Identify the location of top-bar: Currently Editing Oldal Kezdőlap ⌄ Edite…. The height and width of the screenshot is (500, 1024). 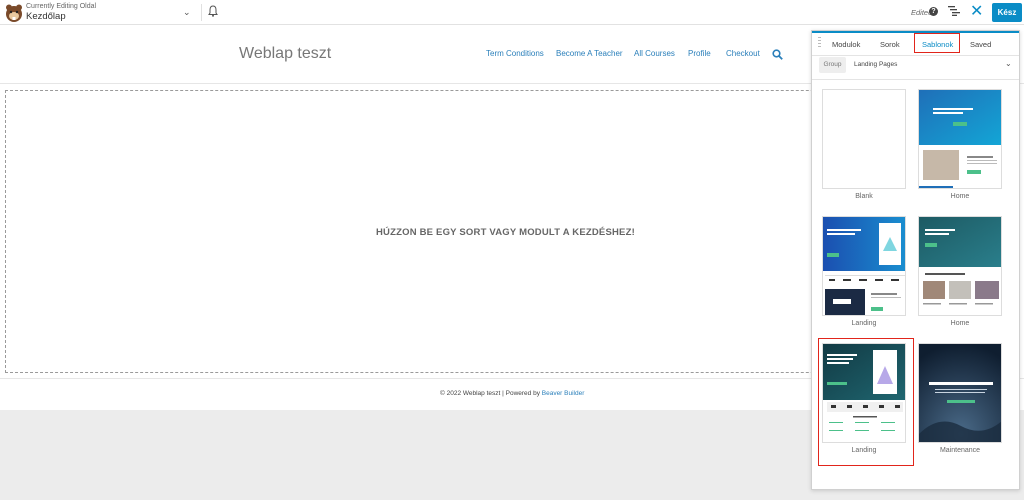
(512, 12).